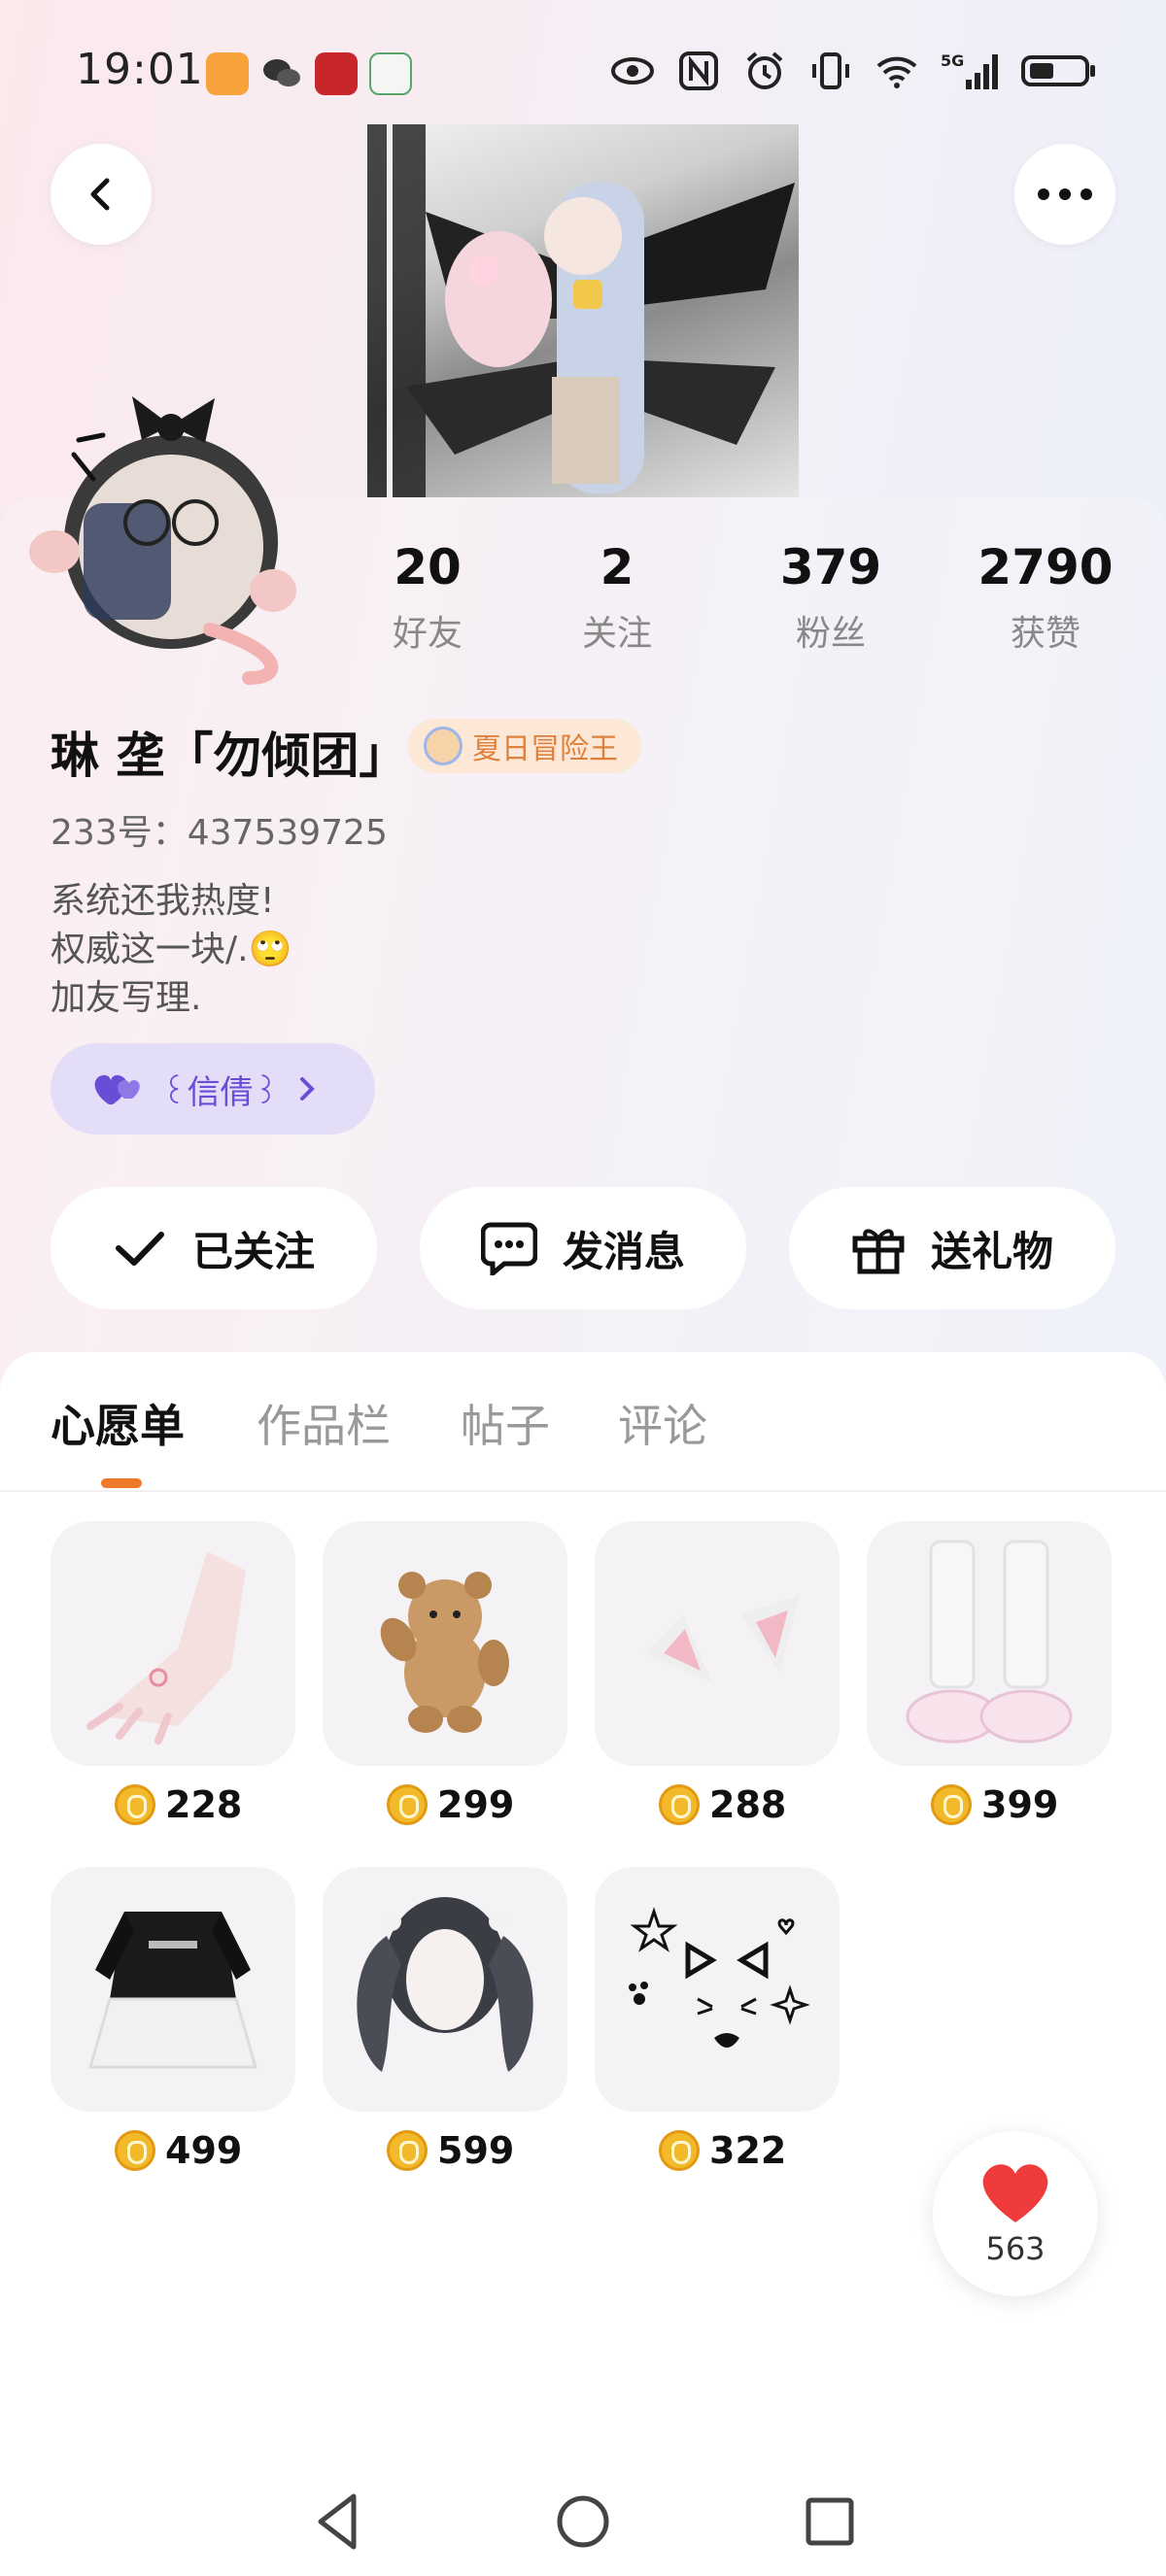  I want to click on vibrate-icon, so click(830, 70).